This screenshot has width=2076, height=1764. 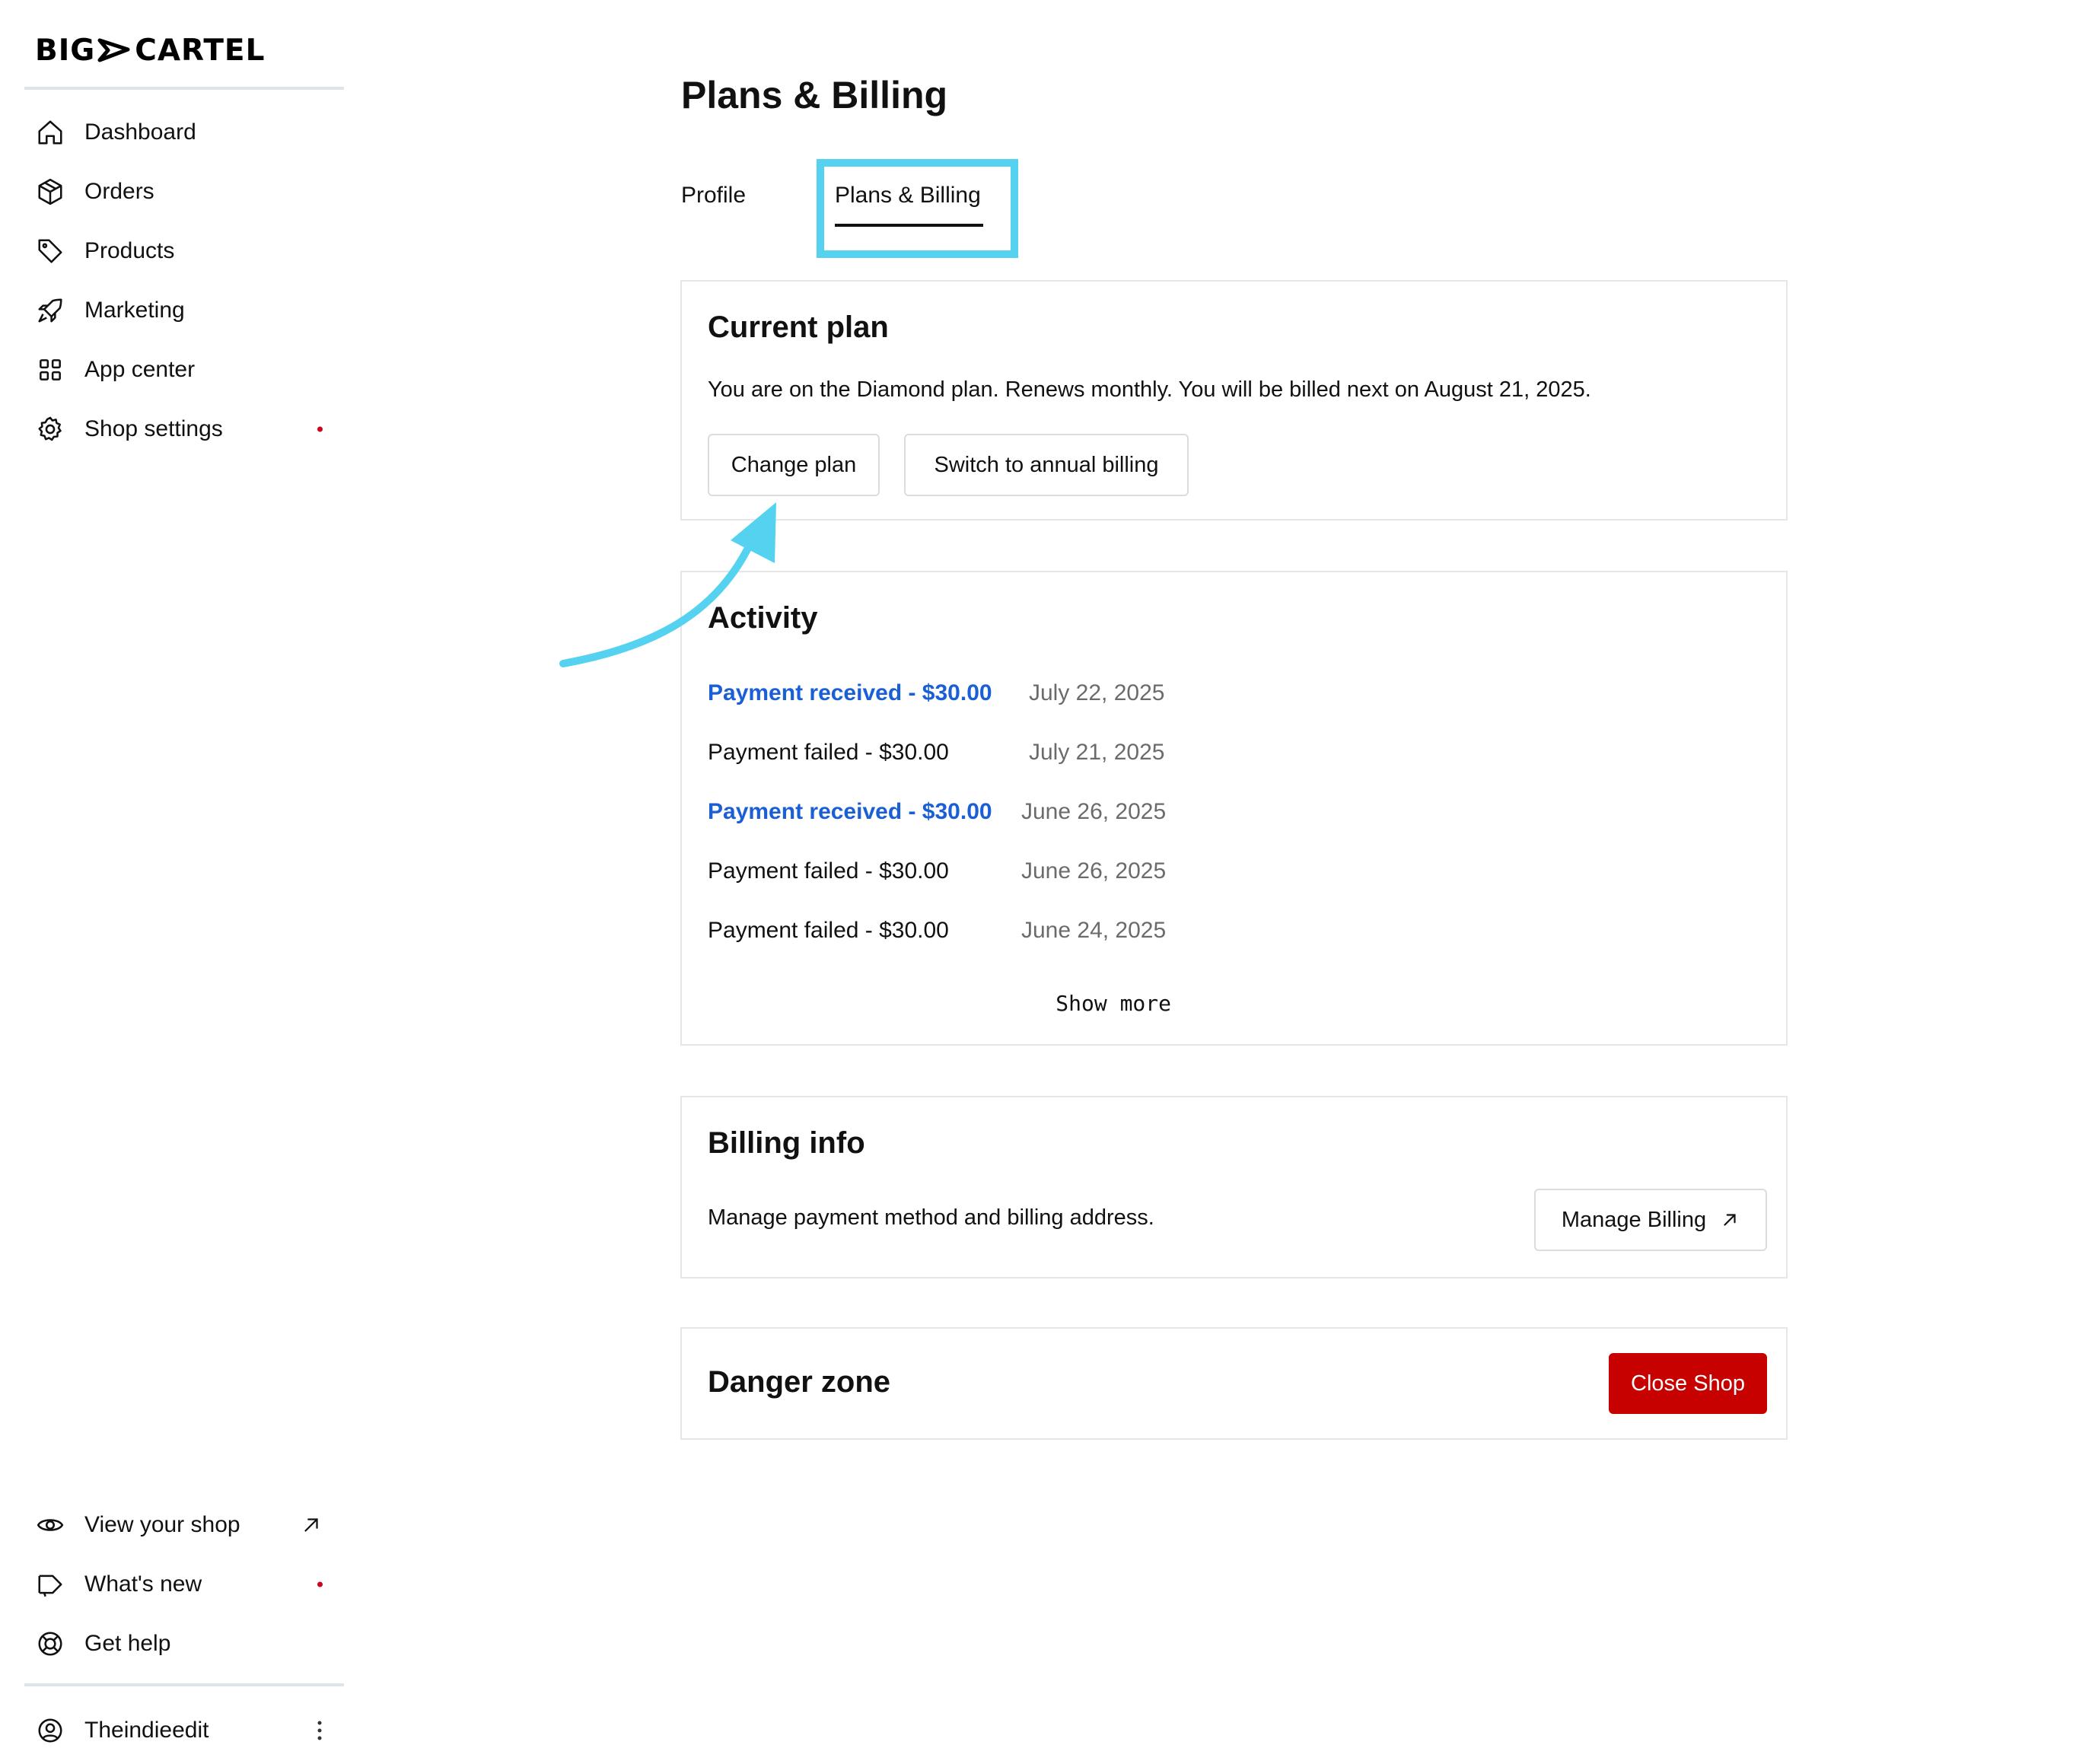 What do you see at coordinates (1097, 692) in the screenshot?
I see `activity-item-date: July 22, 2025` at bounding box center [1097, 692].